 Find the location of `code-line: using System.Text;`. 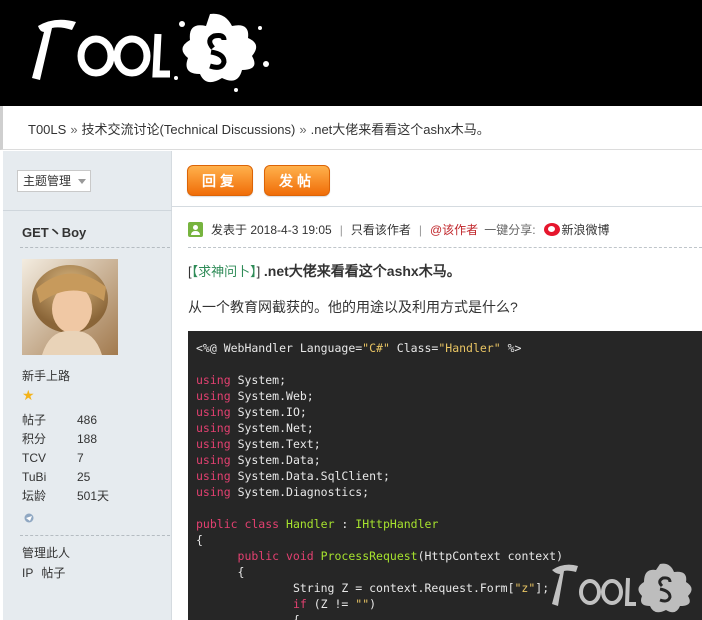

code-line: using System.Text; is located at coordinates (258, 444).